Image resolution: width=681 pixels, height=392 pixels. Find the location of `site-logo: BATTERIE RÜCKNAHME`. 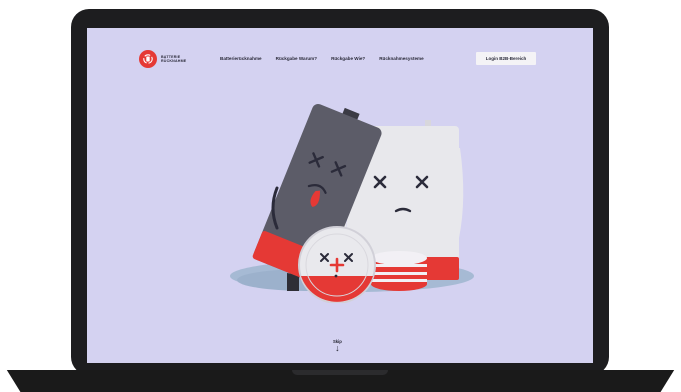

site-logo: BATTERIE RÜCKNAHME is located at coordinates (162, 59).